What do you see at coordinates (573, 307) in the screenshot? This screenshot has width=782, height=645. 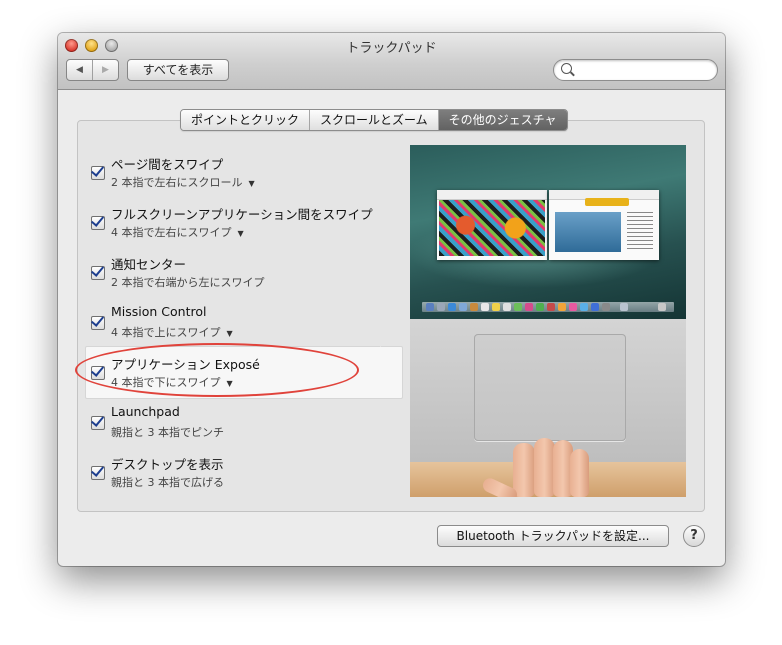 I see `itunes-icon` at bounding box center [573, 307].